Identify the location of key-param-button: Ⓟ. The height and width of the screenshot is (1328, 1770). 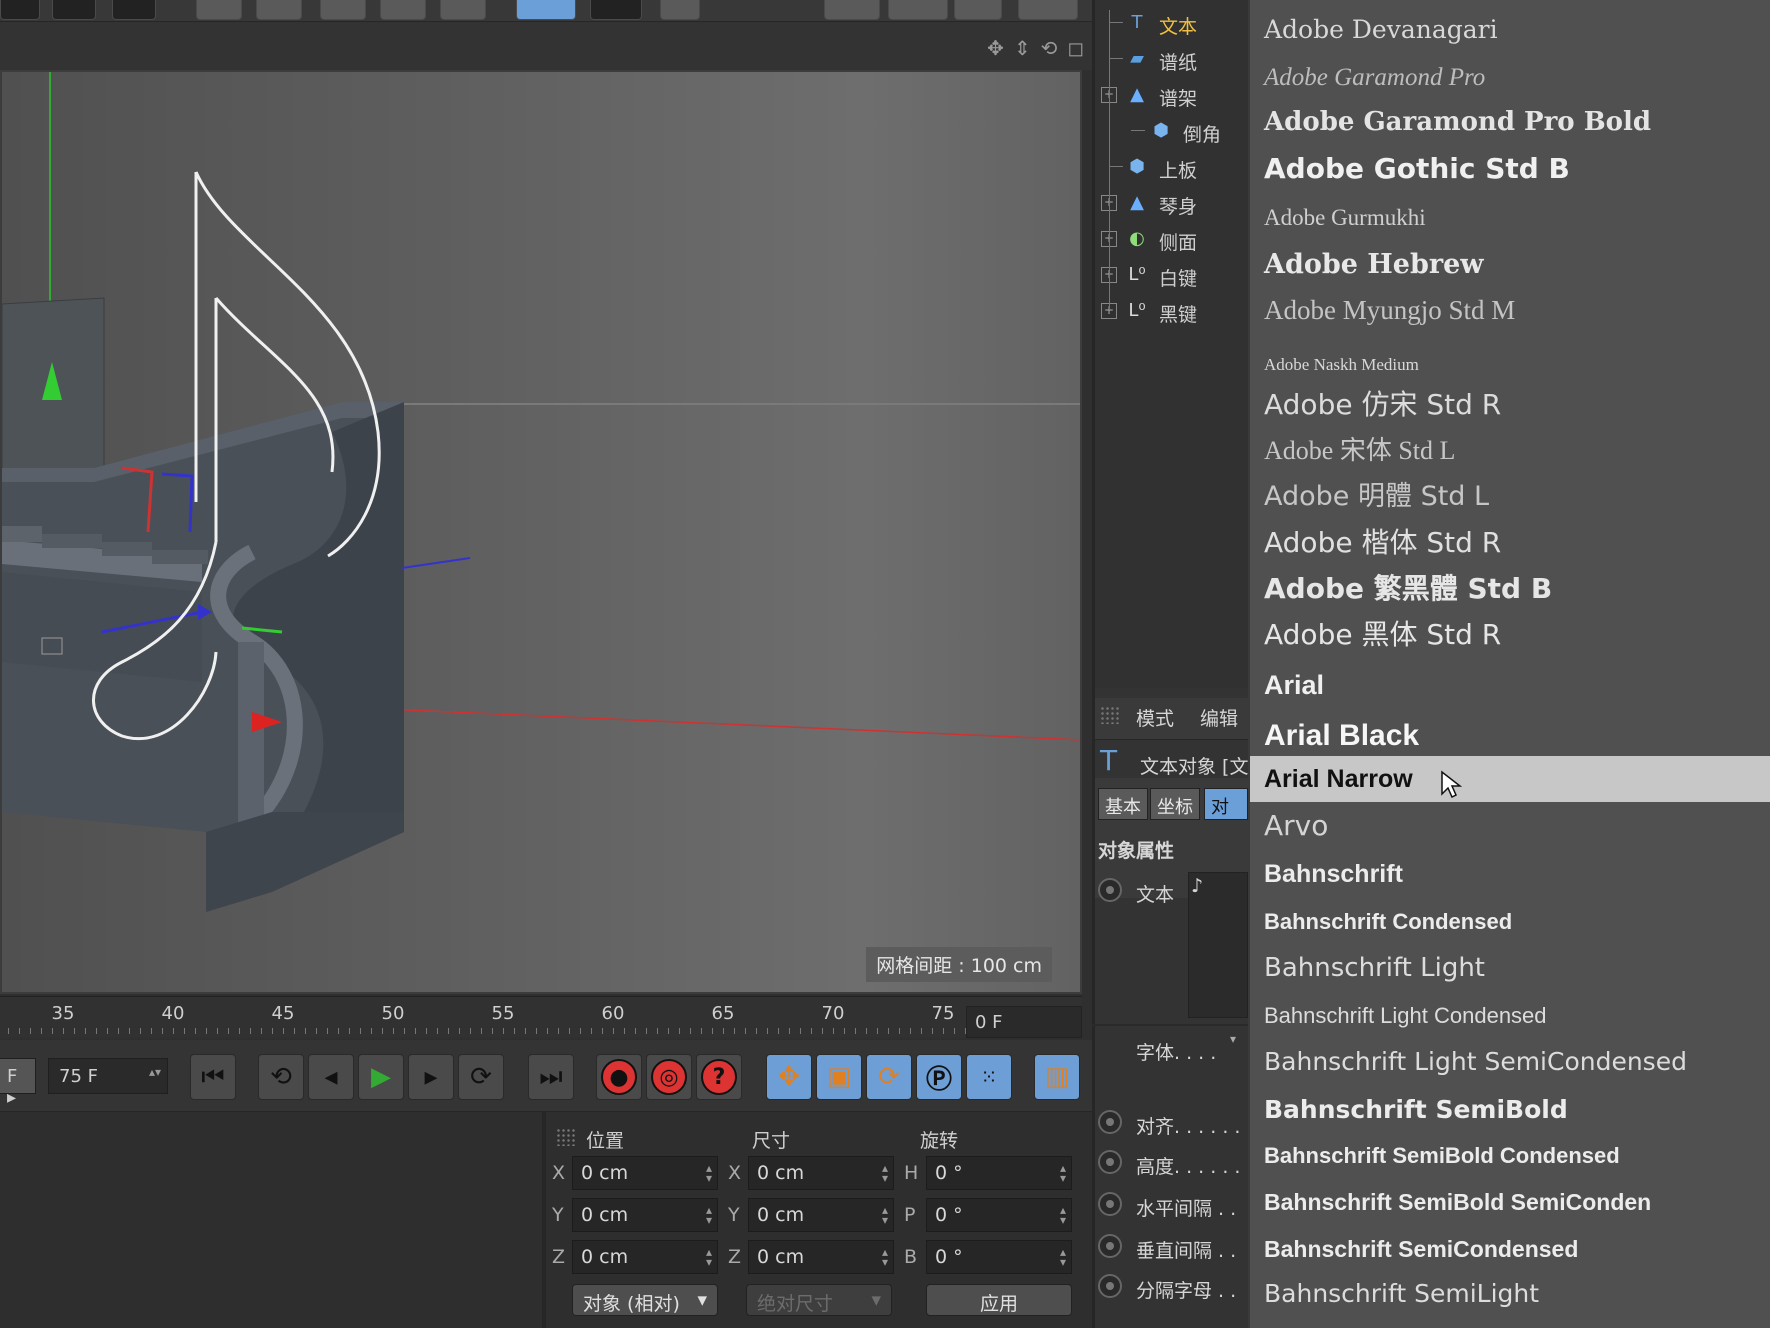
(939, 1077).